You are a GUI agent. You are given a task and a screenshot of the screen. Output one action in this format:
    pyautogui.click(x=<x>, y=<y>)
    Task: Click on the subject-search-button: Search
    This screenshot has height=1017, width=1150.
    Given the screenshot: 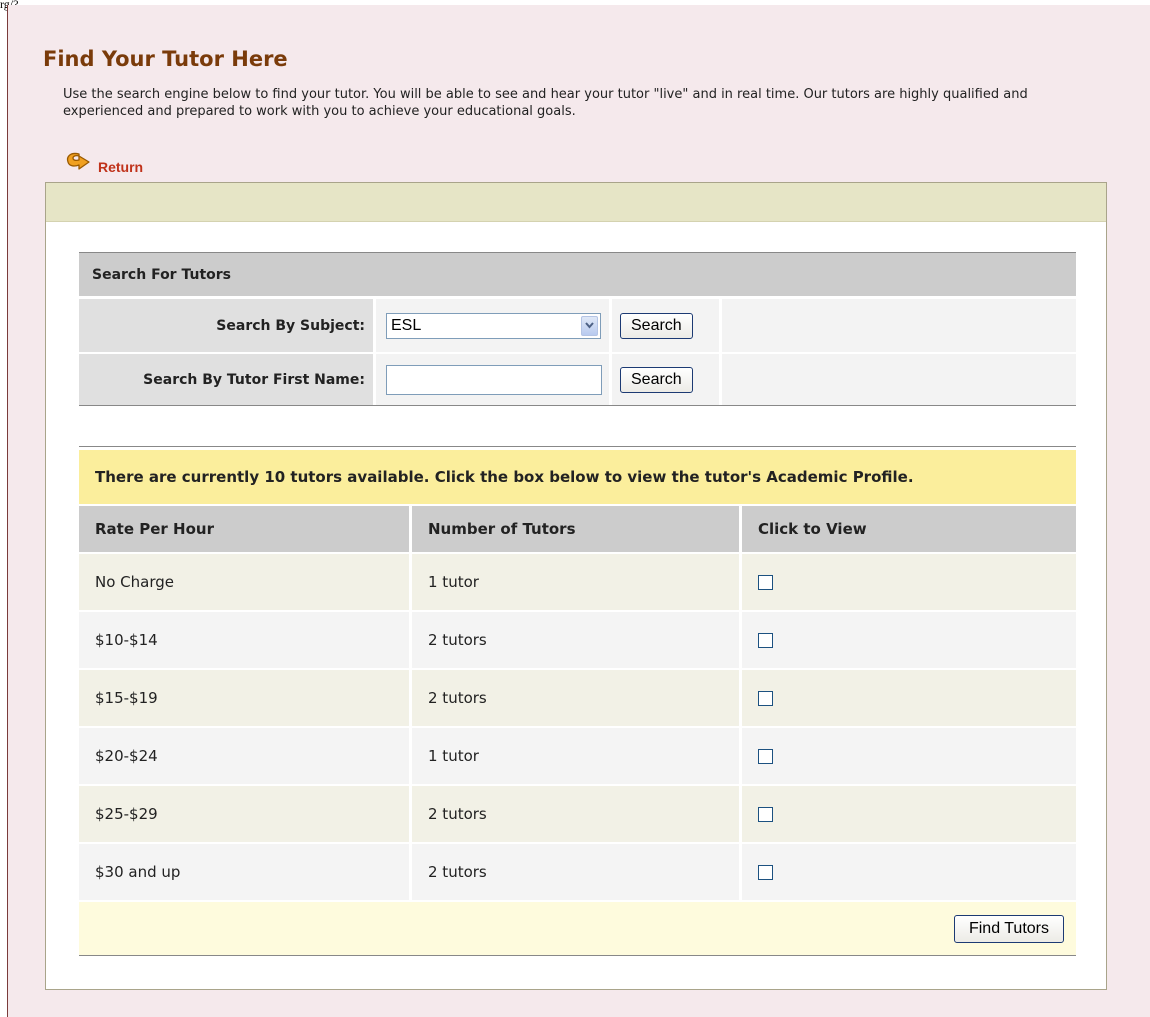 What is the action you would take?
    pyautogui.click(x=656, y=325)
    